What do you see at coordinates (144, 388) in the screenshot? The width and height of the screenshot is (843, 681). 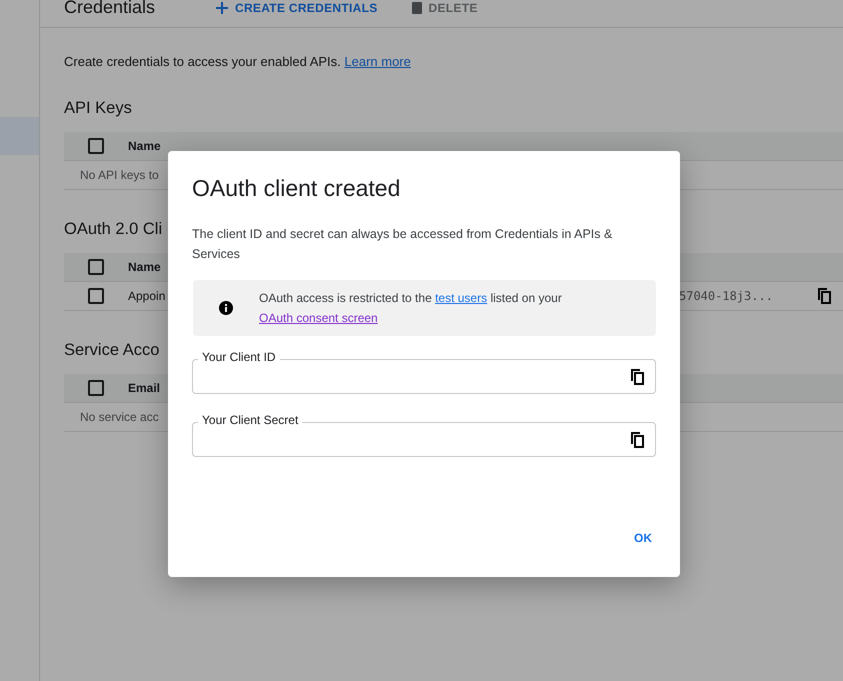 I see `column-header: Email` at bounding box center [144, 388].